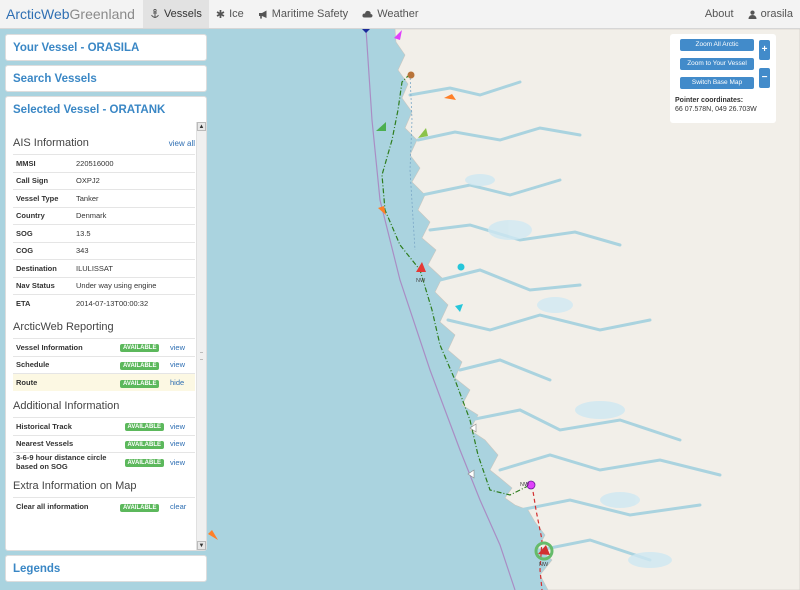 This screenshot has height=590, width=800. I want to click on nav-user-label: orasila, so click(776, 14).